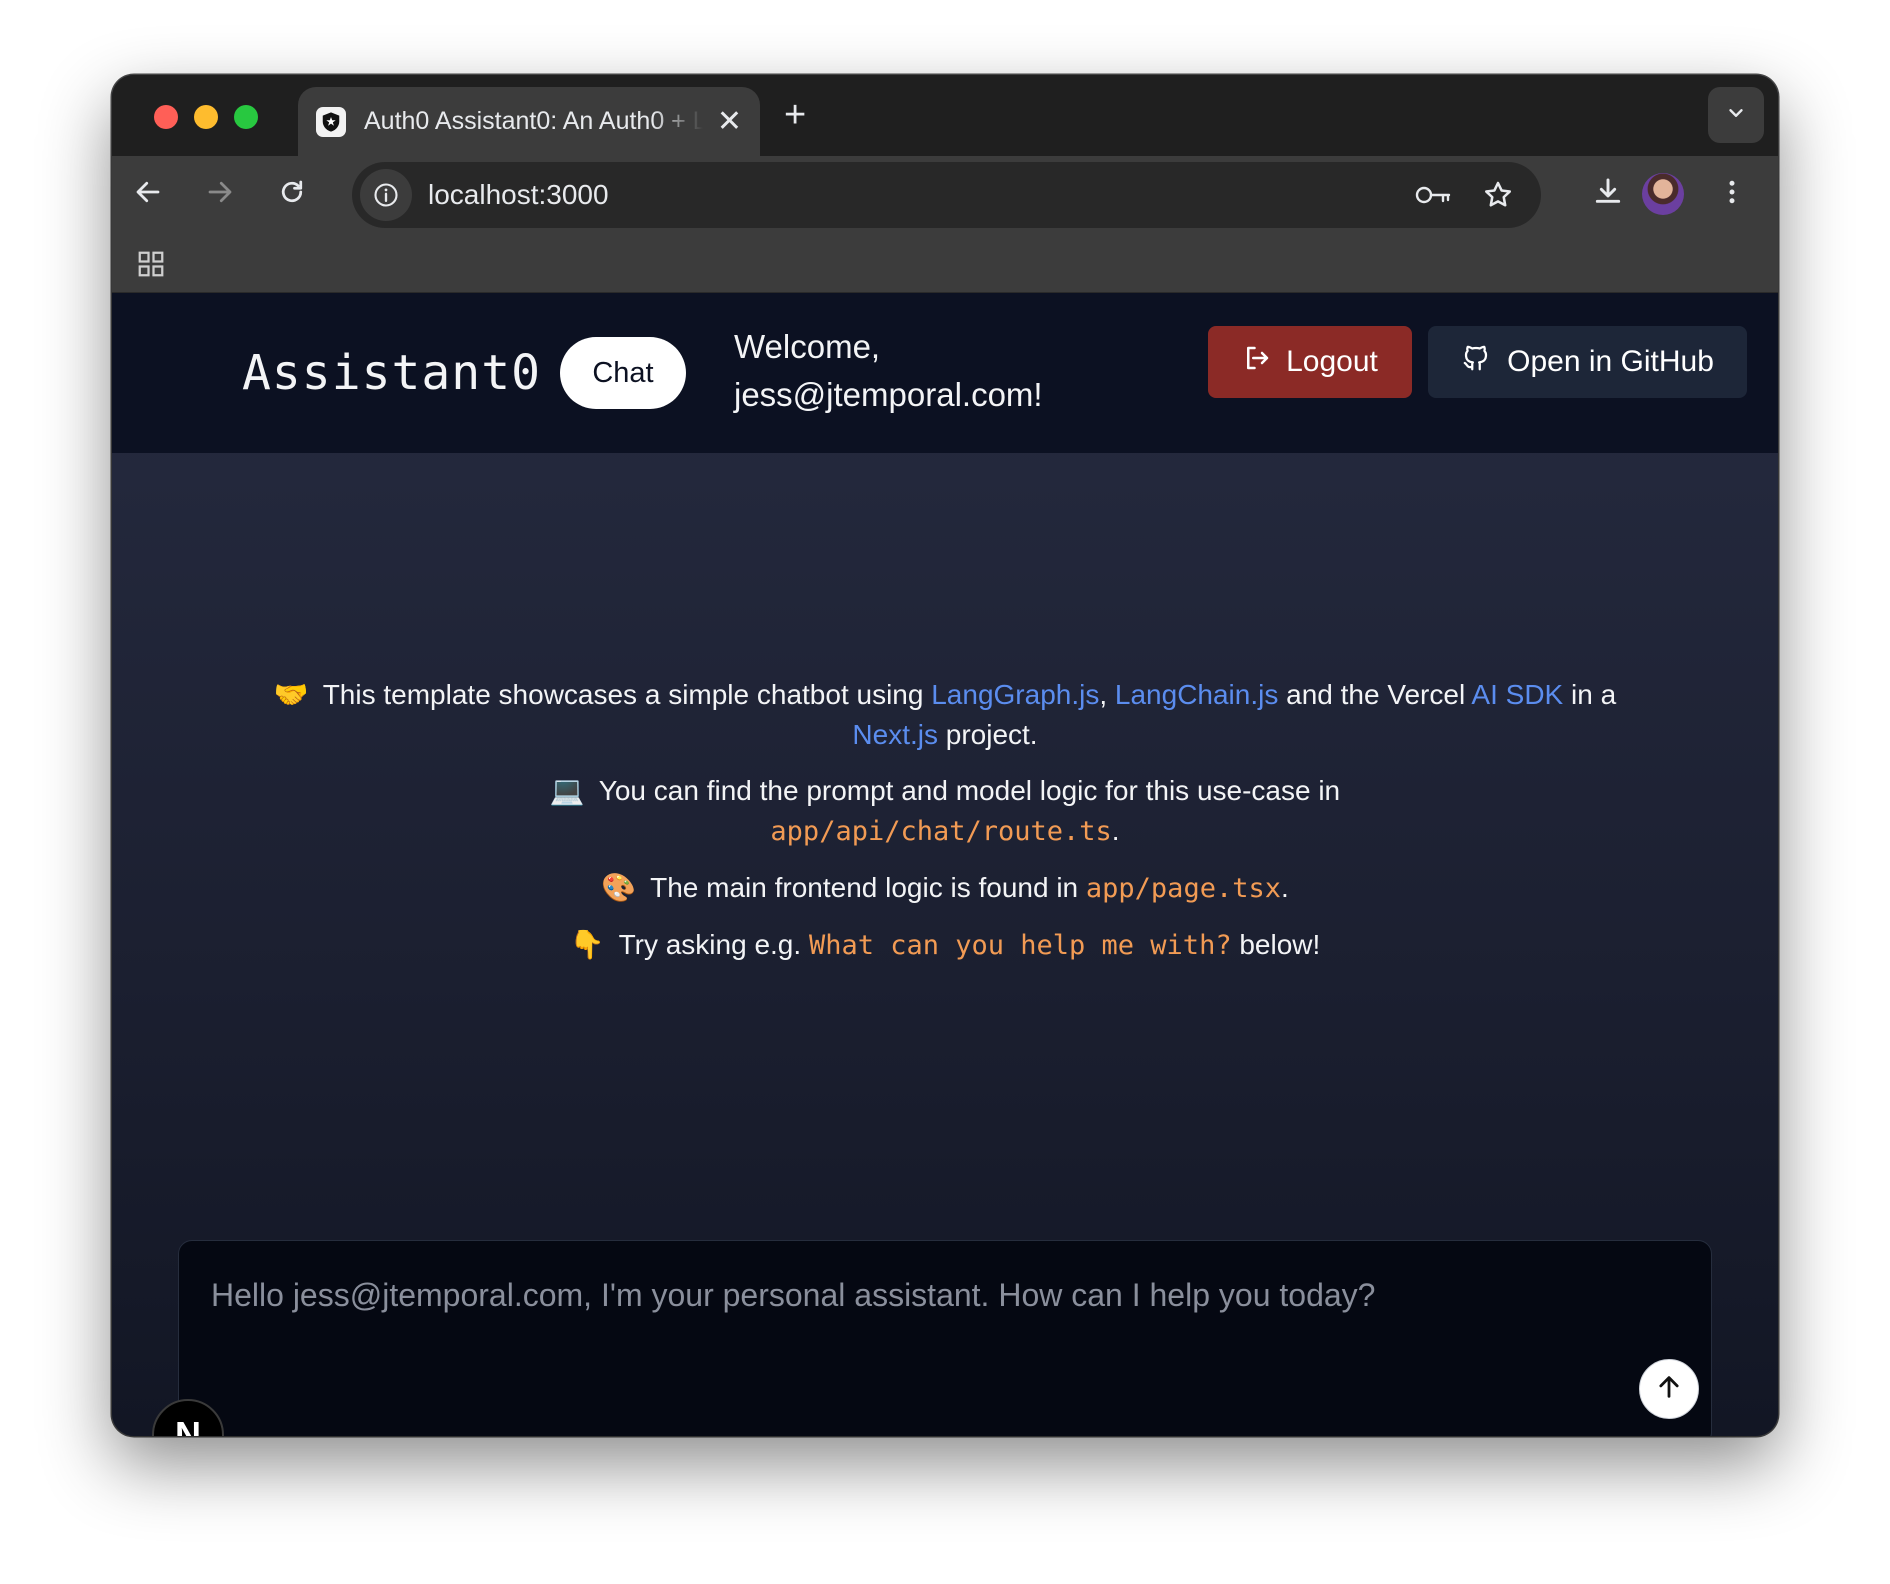 The height and width of the screenshot is (1584, 1890). I want to click on download-icon, so click(1608, 194).